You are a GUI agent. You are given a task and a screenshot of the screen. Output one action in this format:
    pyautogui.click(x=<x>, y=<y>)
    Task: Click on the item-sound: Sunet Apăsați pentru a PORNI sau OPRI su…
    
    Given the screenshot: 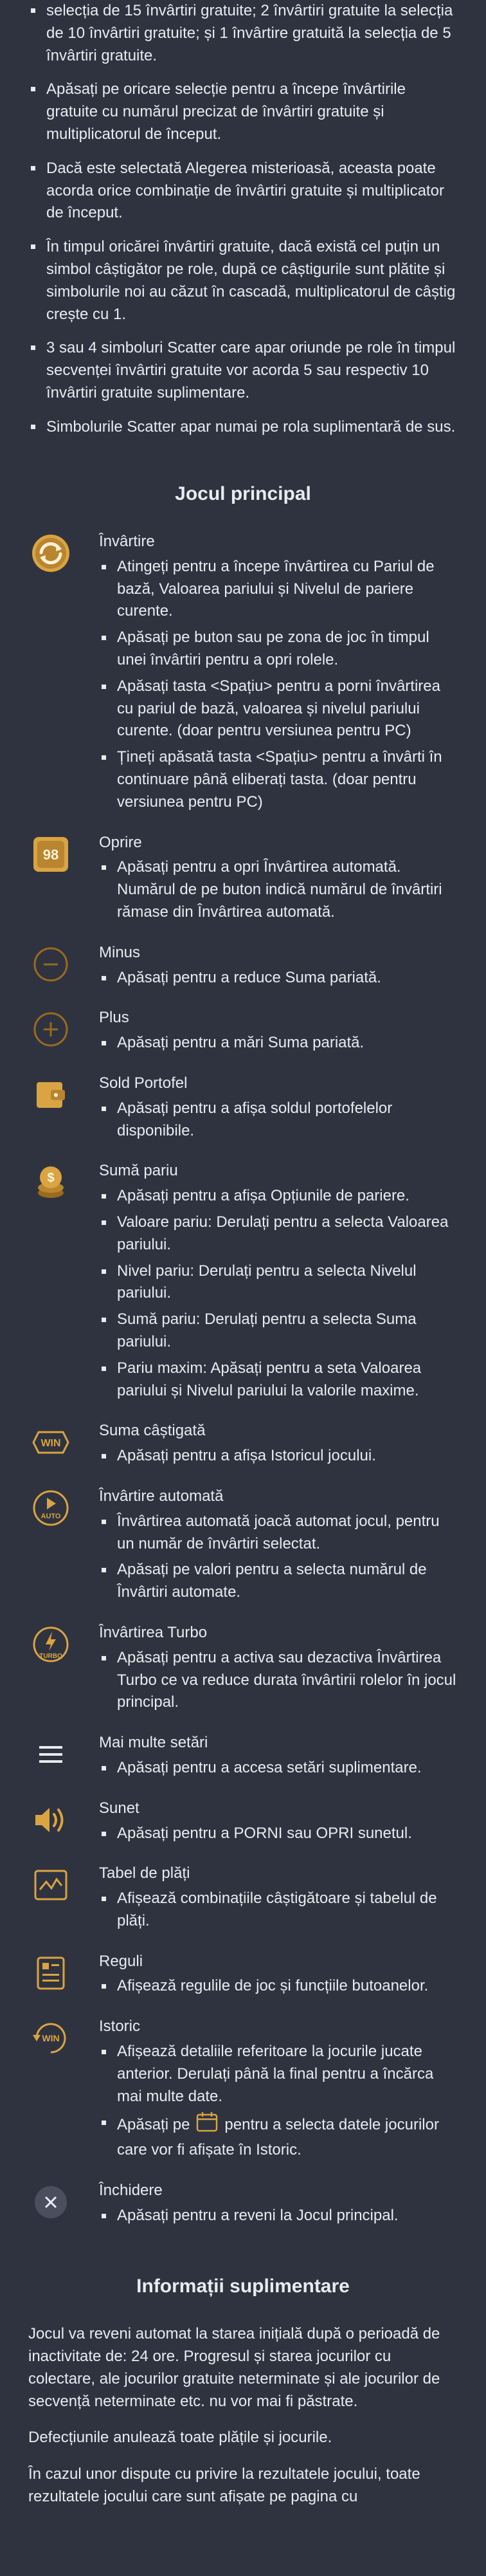 What is the action you would take?
    pyautogui.click(x=243, y=1823)
    